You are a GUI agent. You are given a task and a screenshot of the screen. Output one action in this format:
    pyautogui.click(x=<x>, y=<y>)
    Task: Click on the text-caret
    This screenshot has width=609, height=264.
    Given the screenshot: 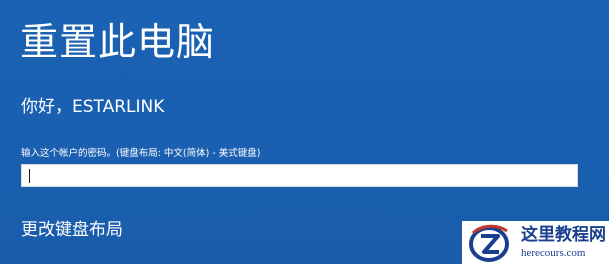 What is the action you would take?
    pyautogui.click(x=29, y=176)
    